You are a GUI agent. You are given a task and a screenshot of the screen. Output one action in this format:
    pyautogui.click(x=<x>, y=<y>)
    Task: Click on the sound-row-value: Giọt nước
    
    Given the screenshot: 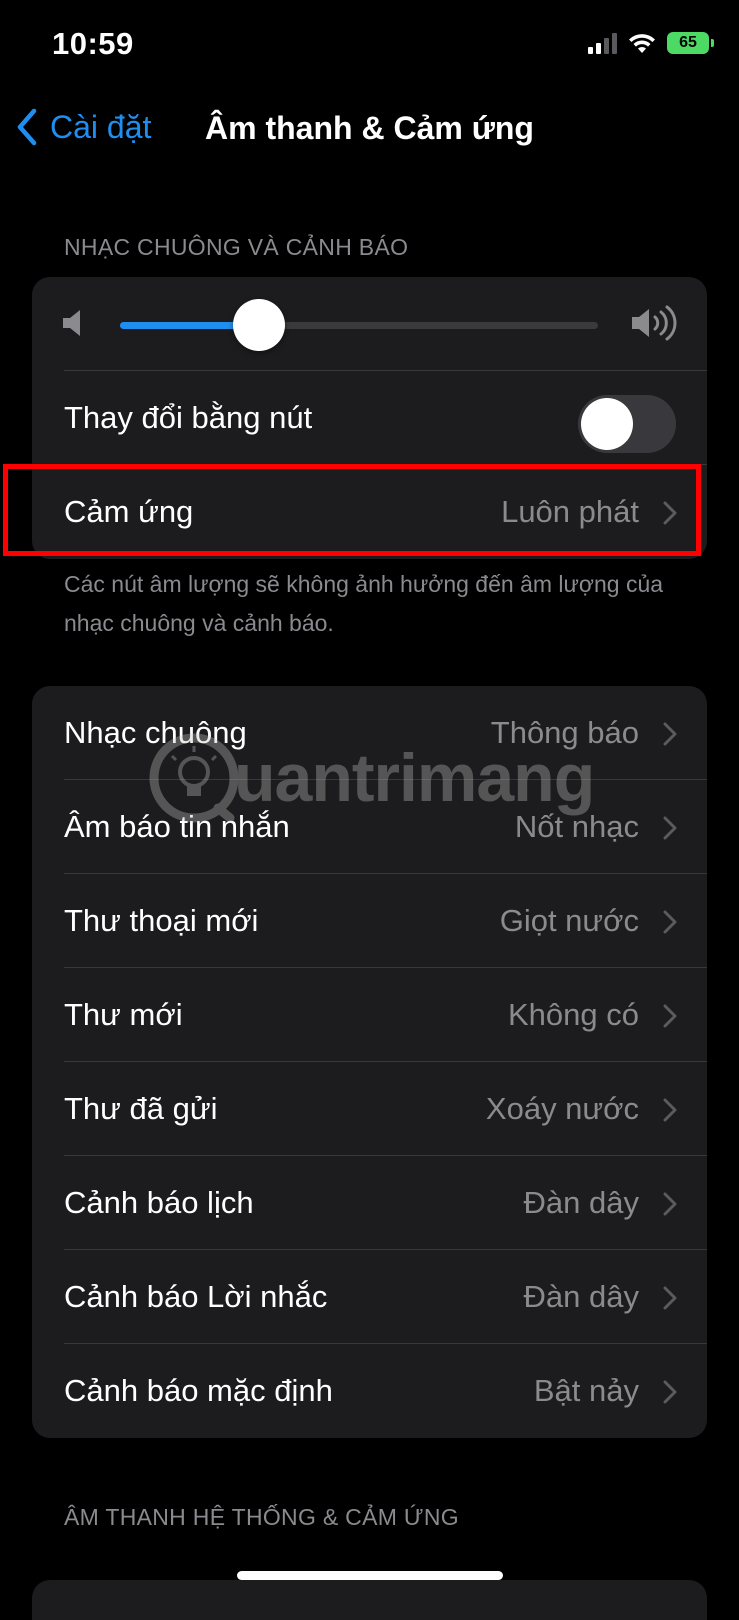 What is the action you would take?
    pyautogui.click(x=569, y=920)
    